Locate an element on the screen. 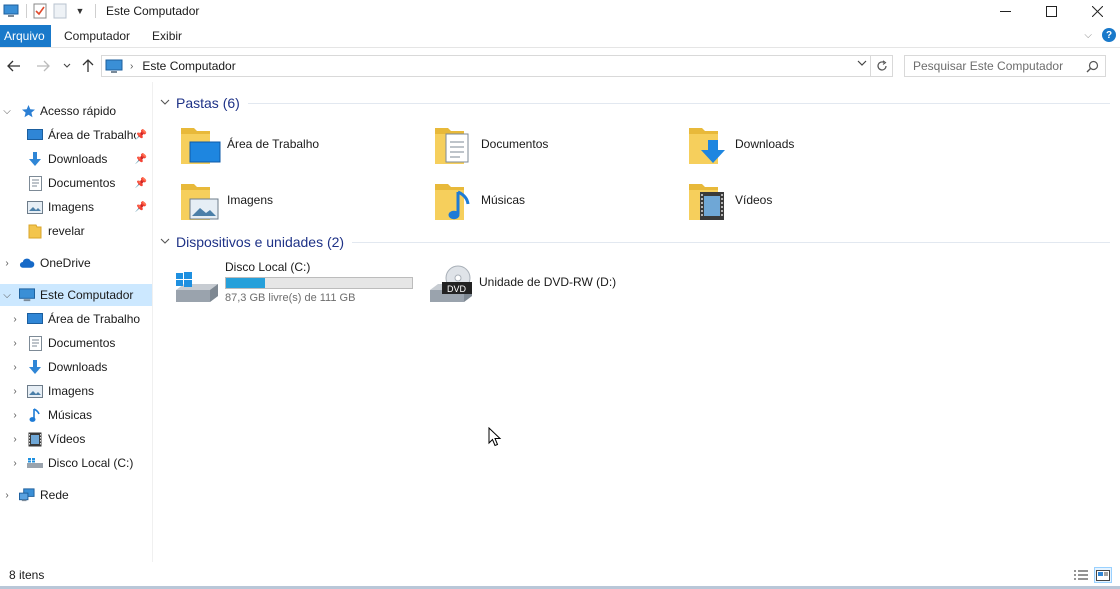  drive-tile-dvd: DVD Unidade de DVD-RW (D:) is located at coordinates (522, 282).